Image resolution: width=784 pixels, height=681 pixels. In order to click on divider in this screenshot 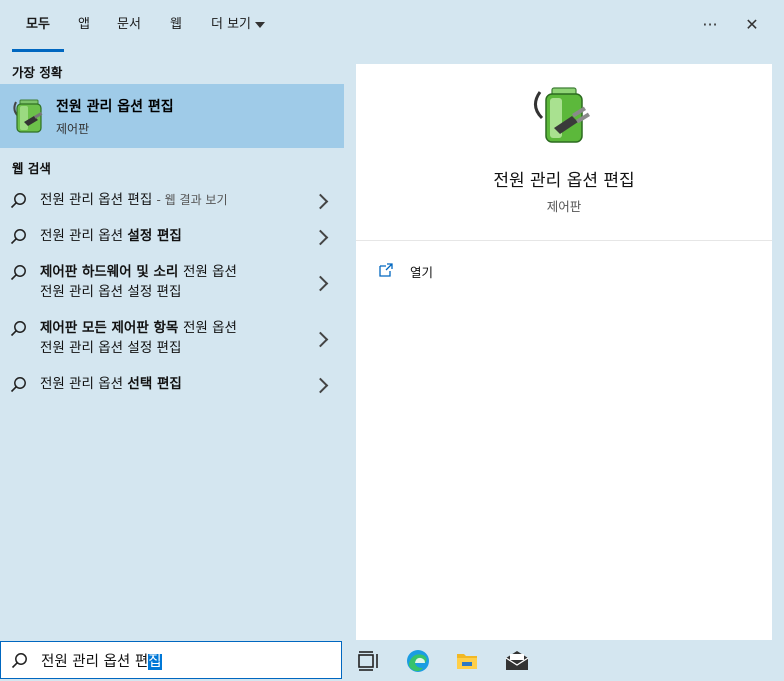, I will do `click(564, 240)`.